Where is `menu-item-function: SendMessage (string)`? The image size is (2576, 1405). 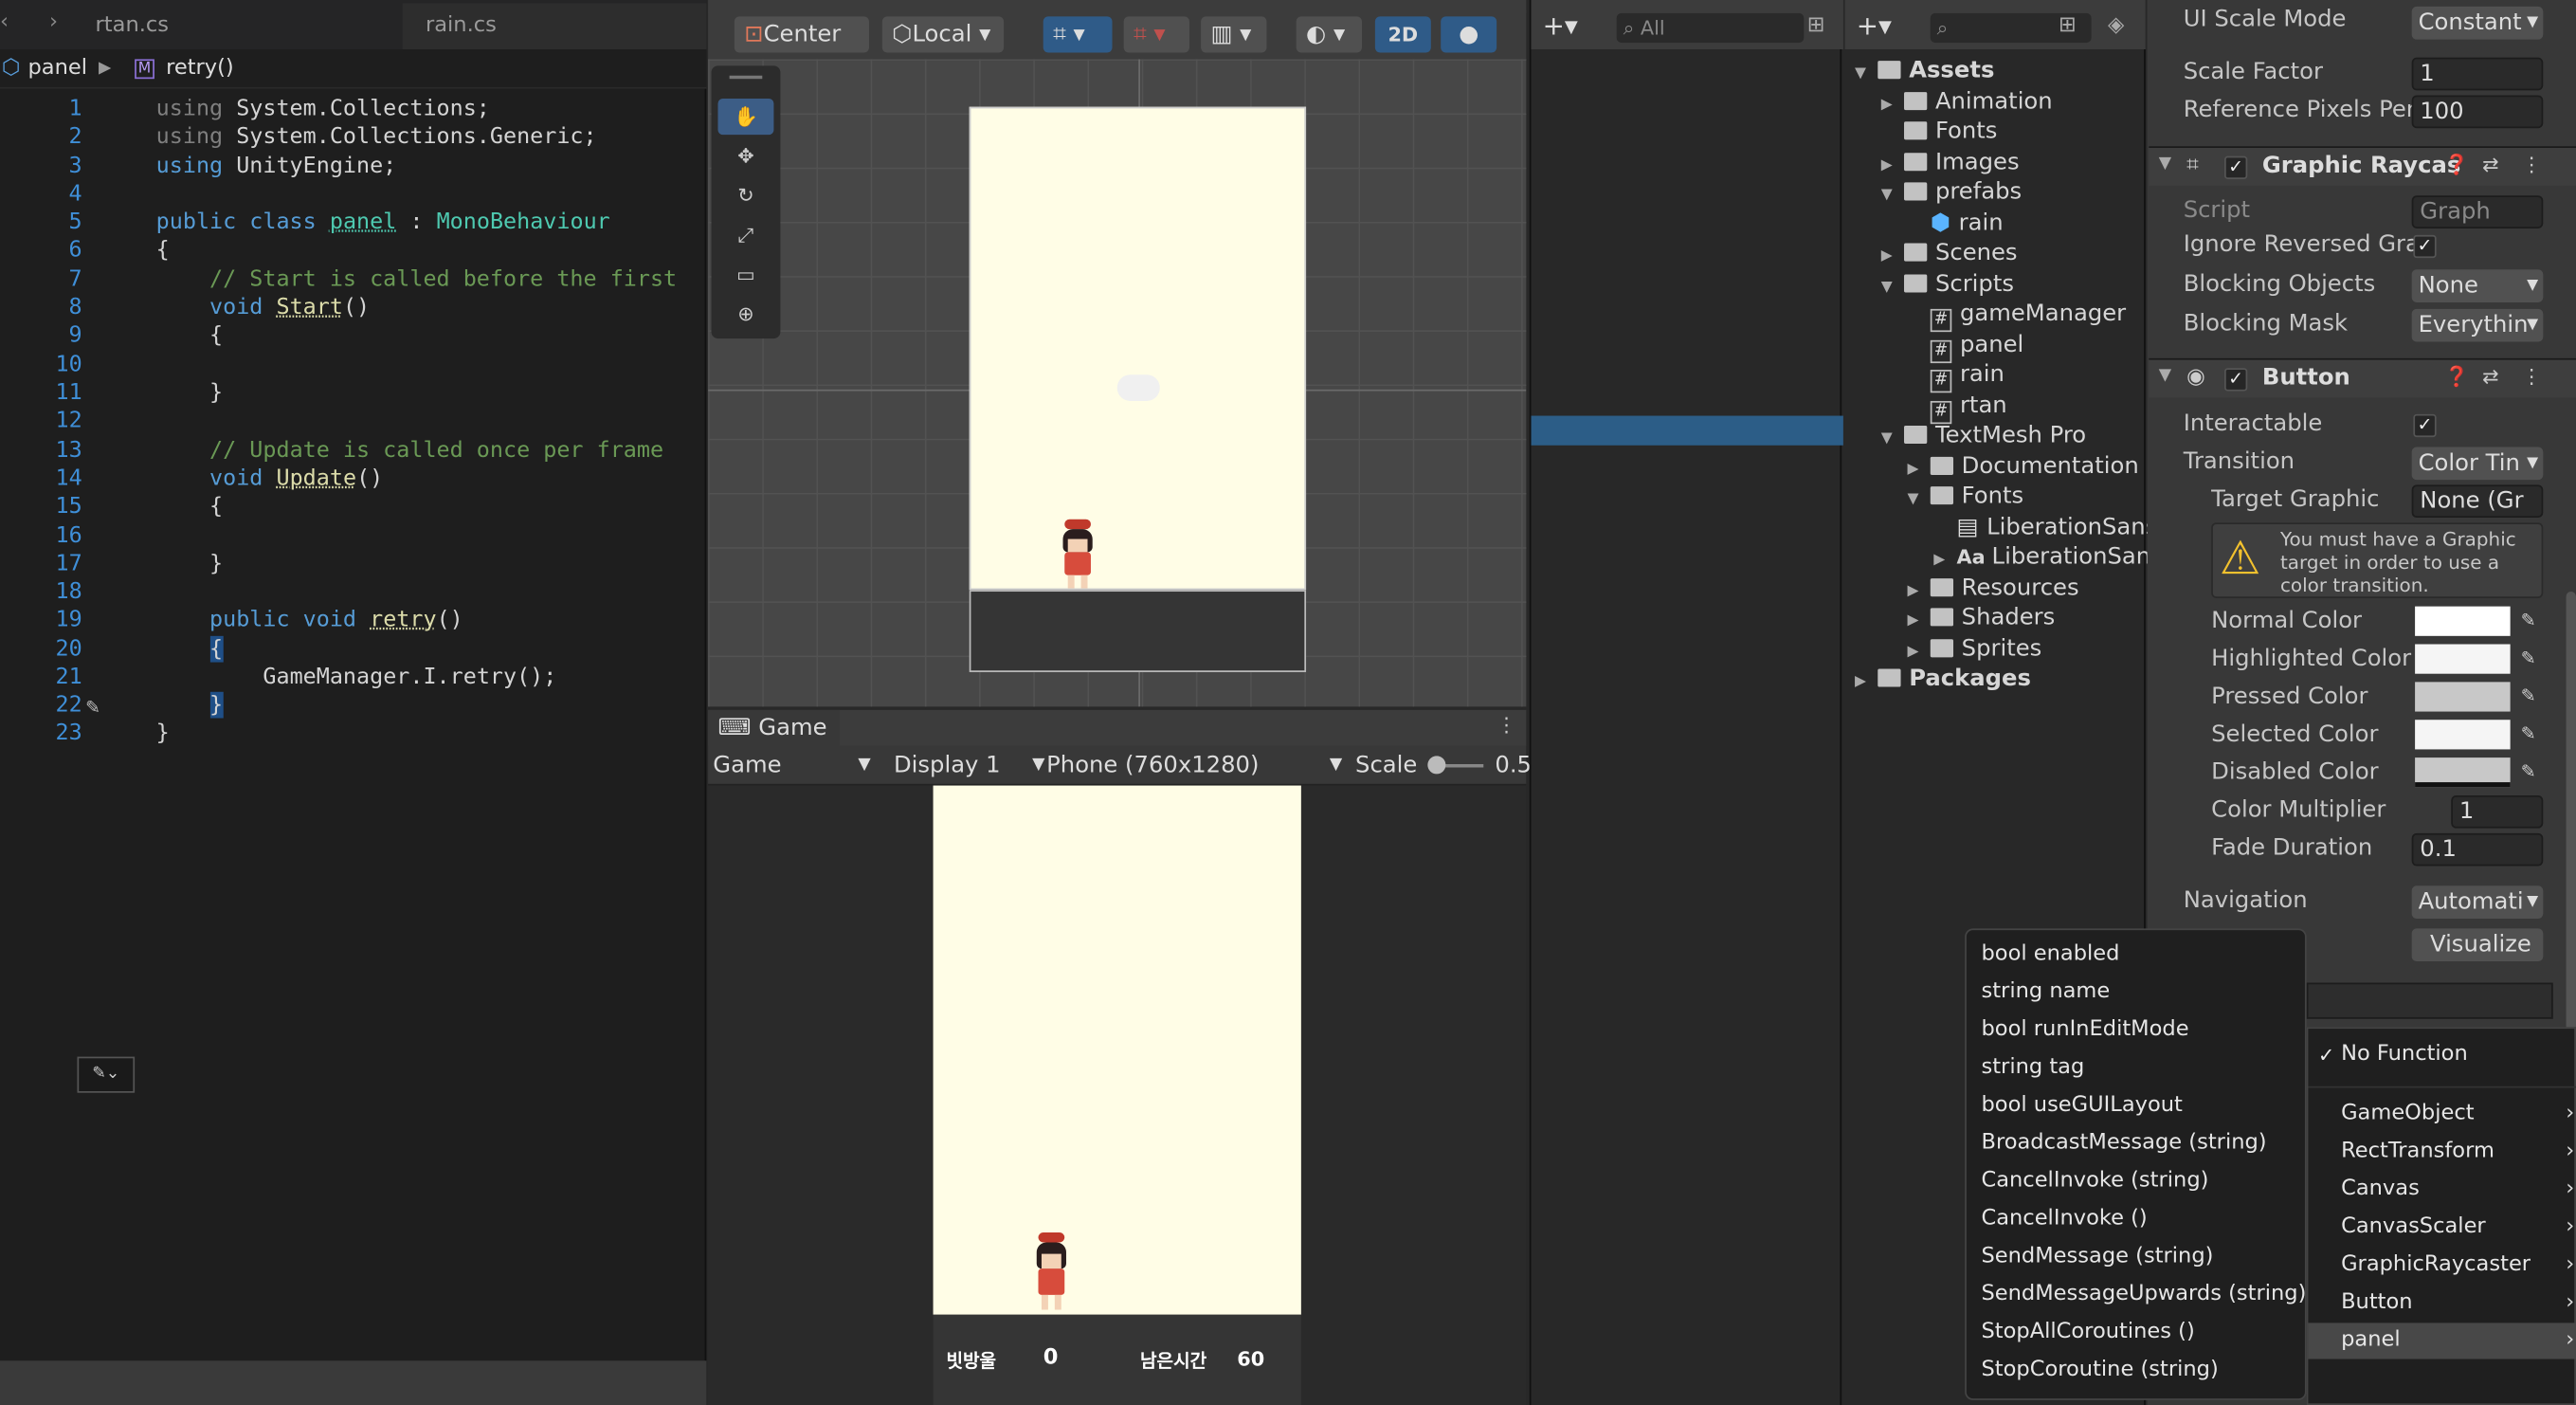
menu-item-function: SendMessage (string) is located at coordinates (2097, 1256).